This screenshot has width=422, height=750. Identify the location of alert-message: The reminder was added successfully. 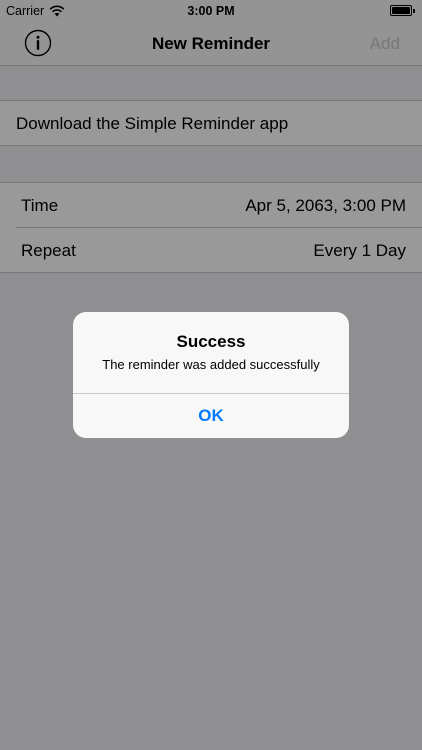
(211, 364).